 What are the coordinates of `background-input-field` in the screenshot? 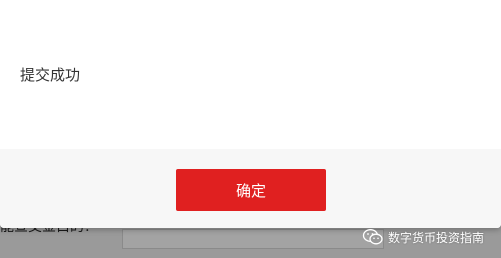 It's located at (253, 239).